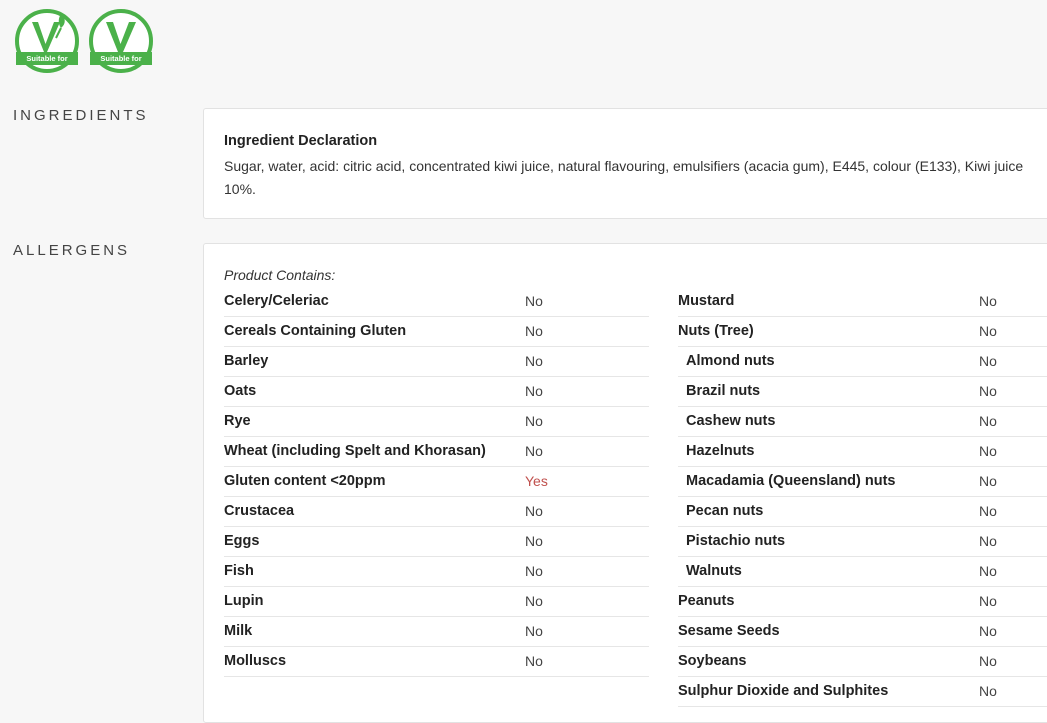  Describe the element at coordinates (862, 512) in the screenshot. I see `allergen-row: Pecan nuts No` at that location.